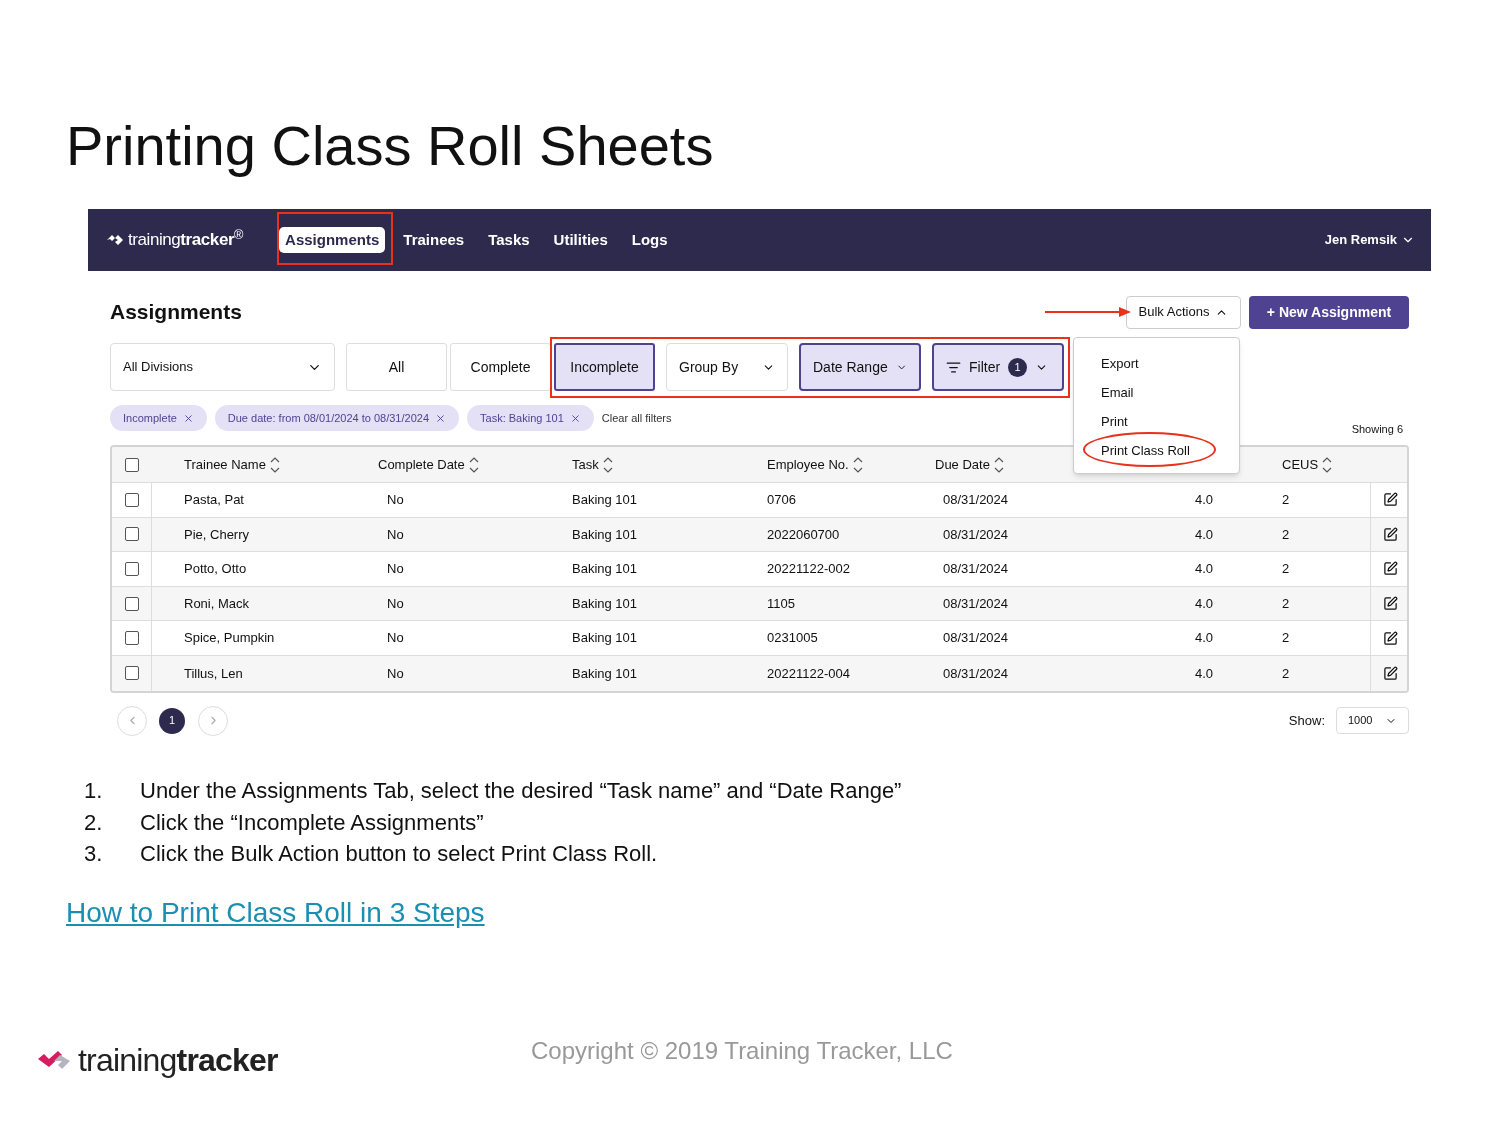 Image resolution: width=1500 pixels, height=1125 pixels. I want to click on status-tab: Incomplete, so click(604, 367).